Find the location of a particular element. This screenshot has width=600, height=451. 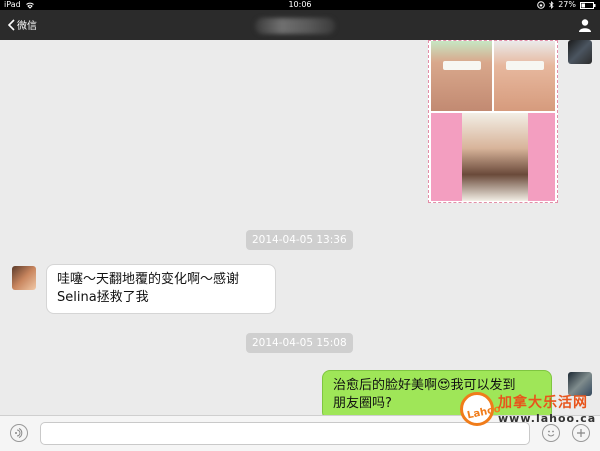

rotation-lock-icon is located at coordinates (541, 5).